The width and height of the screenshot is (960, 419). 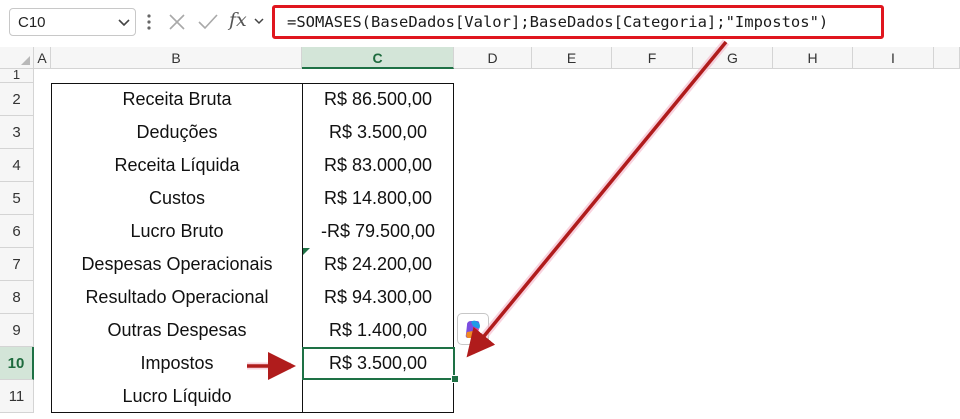 What do you see at coordinates (378, 165) in the screenshot?
I see `cell-value: R$ 83.000,00` at bounding box center [378, 165].